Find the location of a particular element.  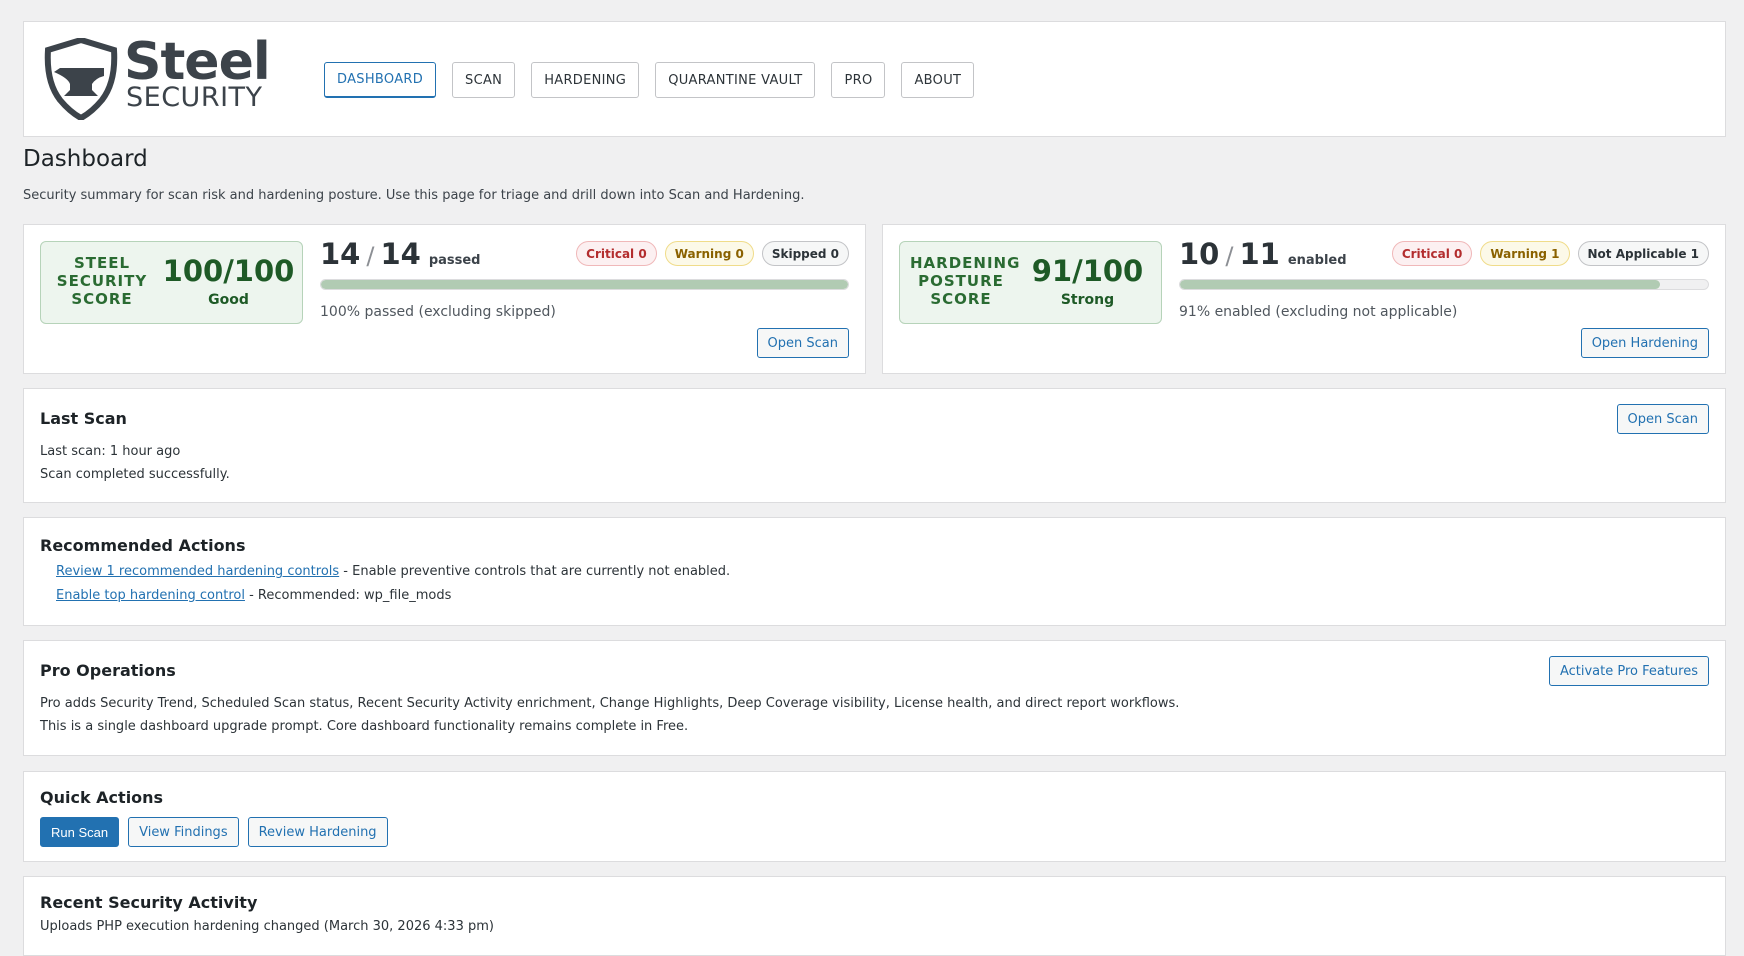

tab-scan: SCAN is located at coordinates (484, 80).